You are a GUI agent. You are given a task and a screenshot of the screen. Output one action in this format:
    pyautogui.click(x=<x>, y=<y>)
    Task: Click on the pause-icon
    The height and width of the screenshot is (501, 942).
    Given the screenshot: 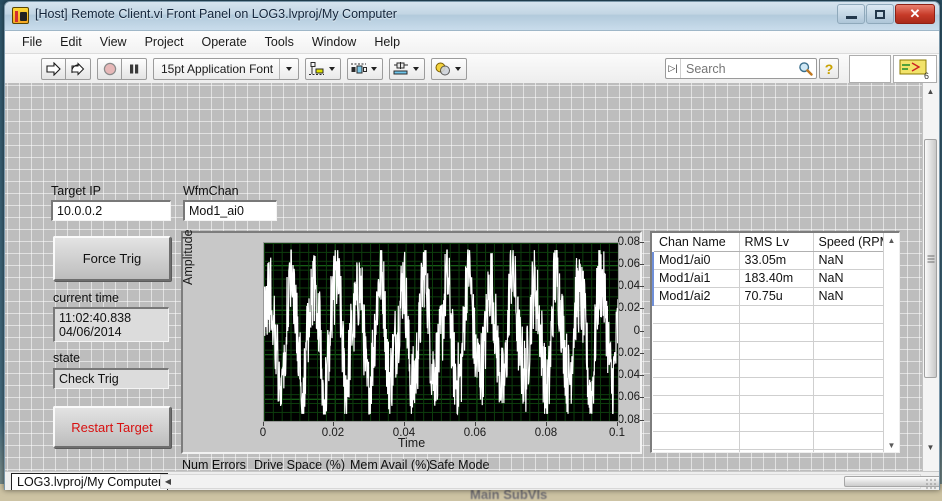 What is the action you would take?
    pyautogui.click(x=134, y=69)
    